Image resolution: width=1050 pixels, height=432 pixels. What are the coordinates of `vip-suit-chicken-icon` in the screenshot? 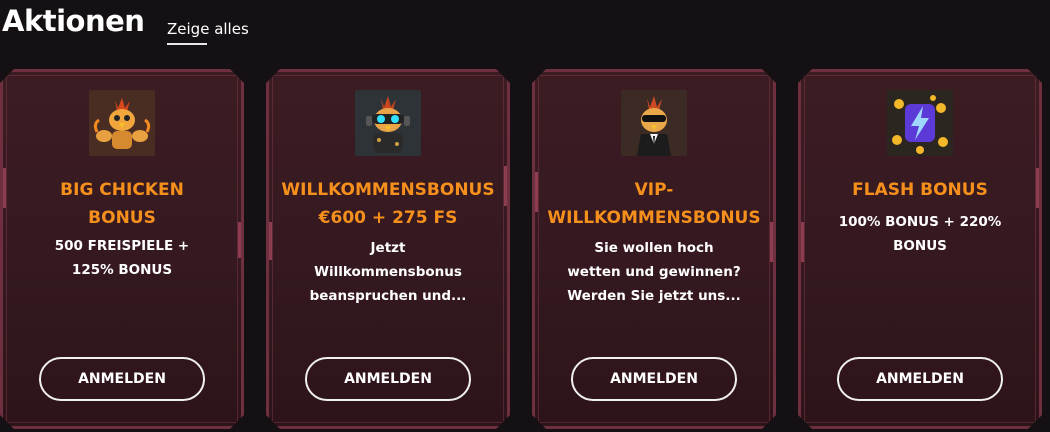 It's located at (654, 123).